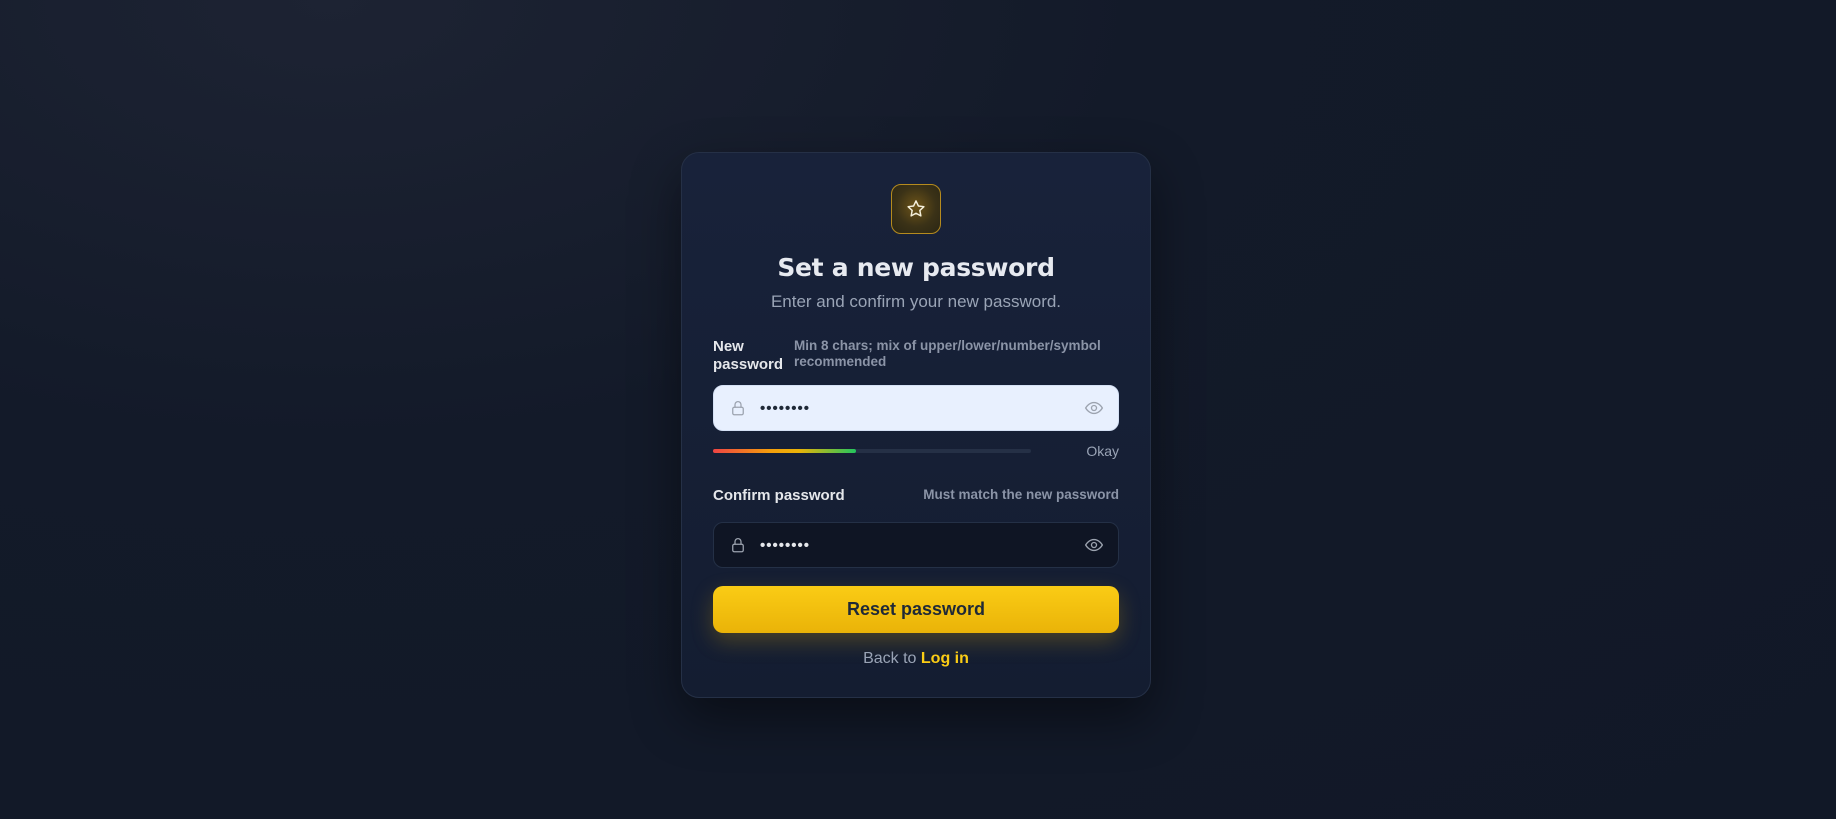  I want to click on strength-bar-fill, so click(785, 451).